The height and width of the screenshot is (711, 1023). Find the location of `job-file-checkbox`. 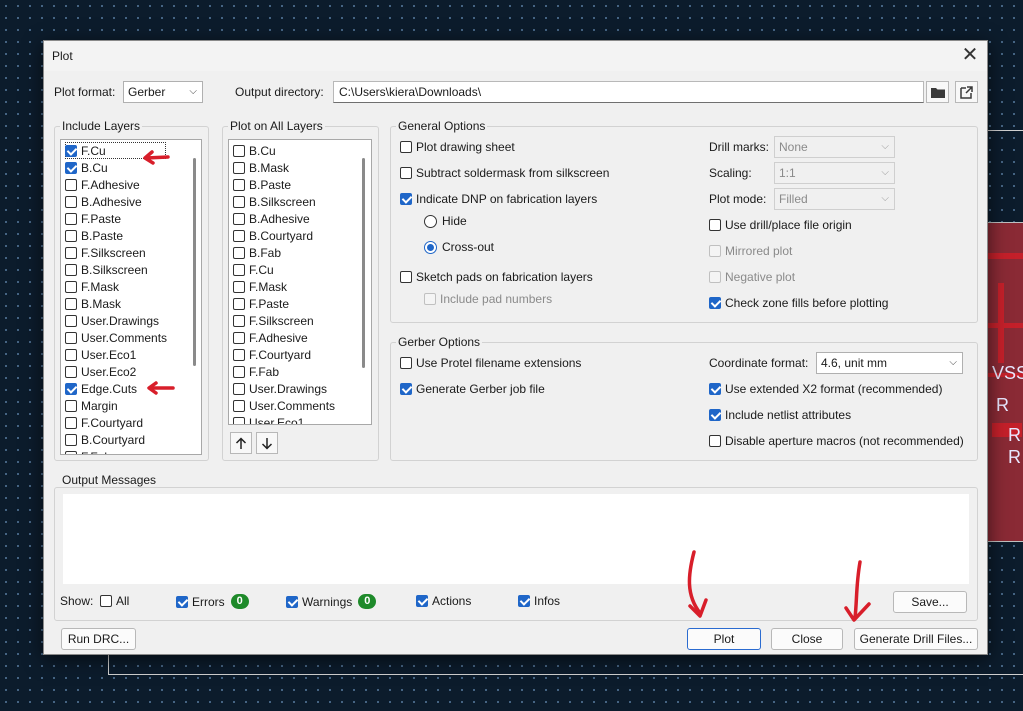

job-file-checkbox is located at coordinates (406, 389).